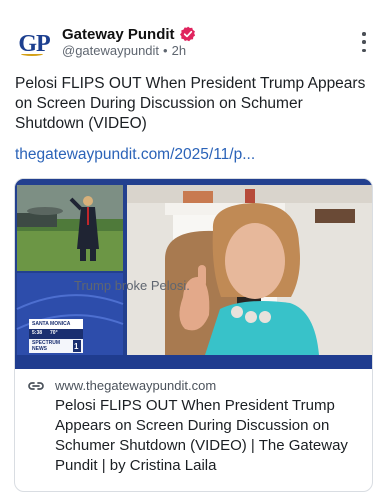 The width and height of the screenshot is (387, 500). I want to click on news-brand-block: SPECTRUM NEWS, so click(46, 346).